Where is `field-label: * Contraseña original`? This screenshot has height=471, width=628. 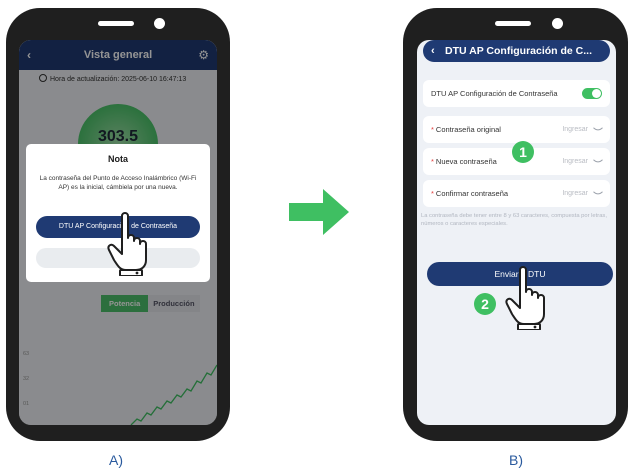 field-label: * Contraseña original is located at coordinates (466, 129).